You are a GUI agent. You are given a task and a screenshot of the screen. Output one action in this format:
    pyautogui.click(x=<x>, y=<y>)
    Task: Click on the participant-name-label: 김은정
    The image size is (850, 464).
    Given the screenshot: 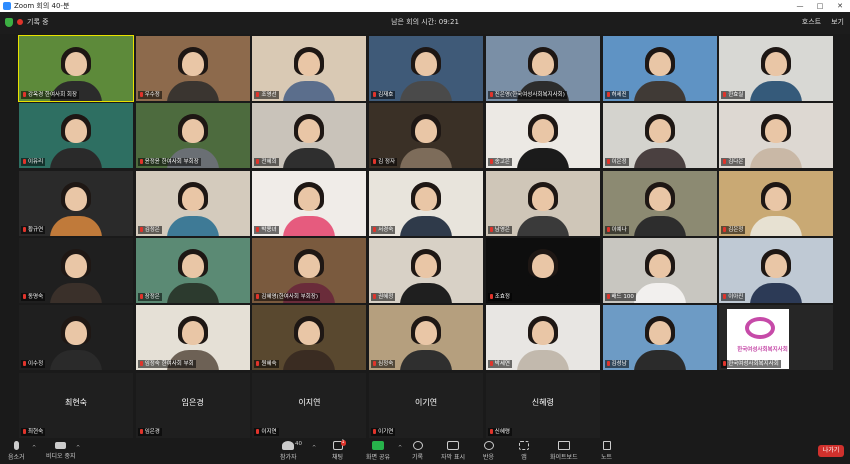 What is the action you would take?
    pyautogui.click(x=733, y=229)
    